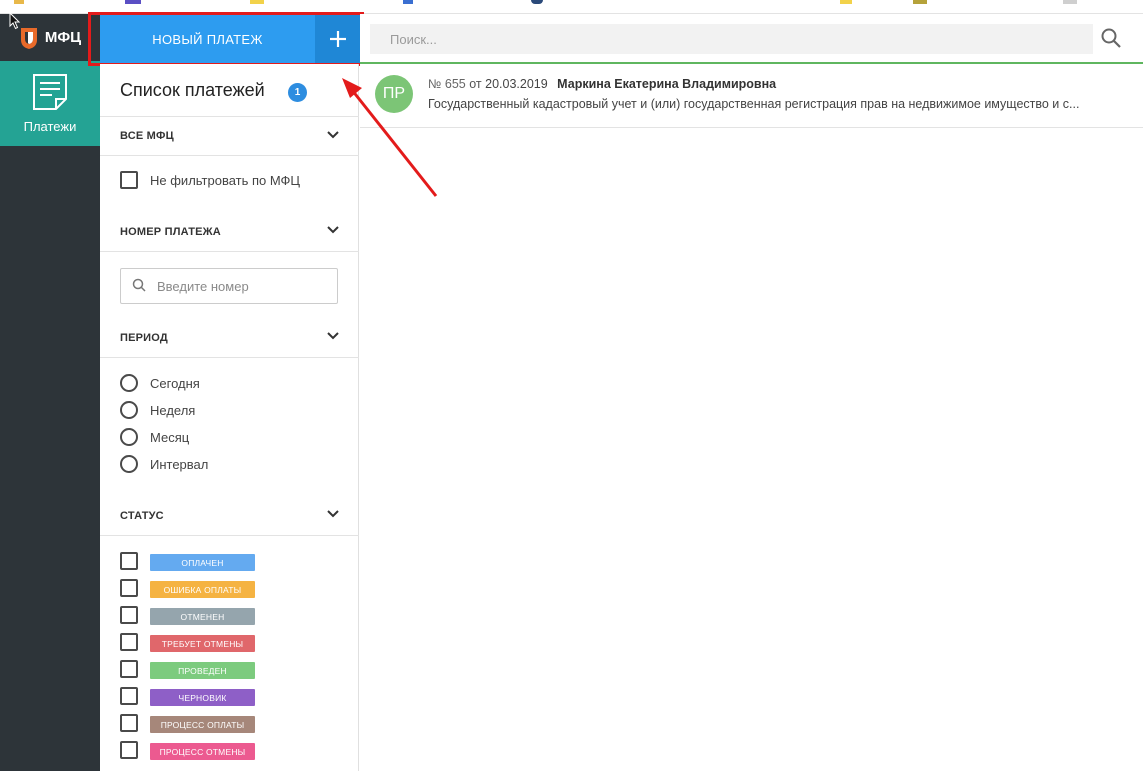 This screenshot has height=771, width=1143. Describe the element at coordinates (175, 383) in the screenshot. I see `radio-label: Сегодня` at that location.